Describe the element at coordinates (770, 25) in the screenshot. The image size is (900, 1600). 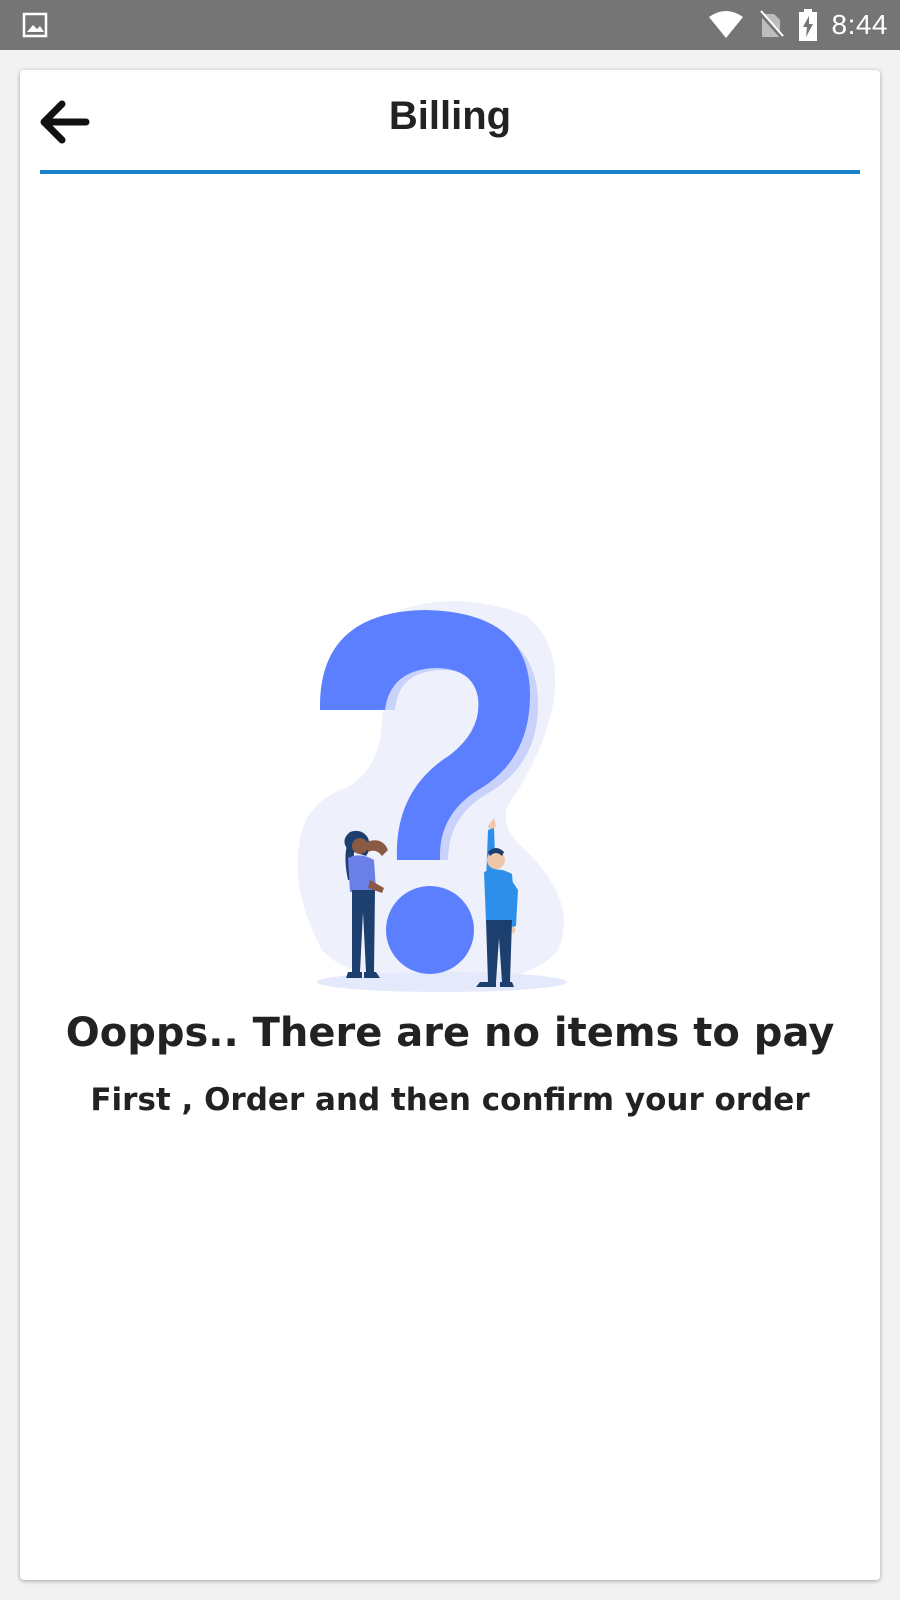
I see `no-sim-icon` at that location.